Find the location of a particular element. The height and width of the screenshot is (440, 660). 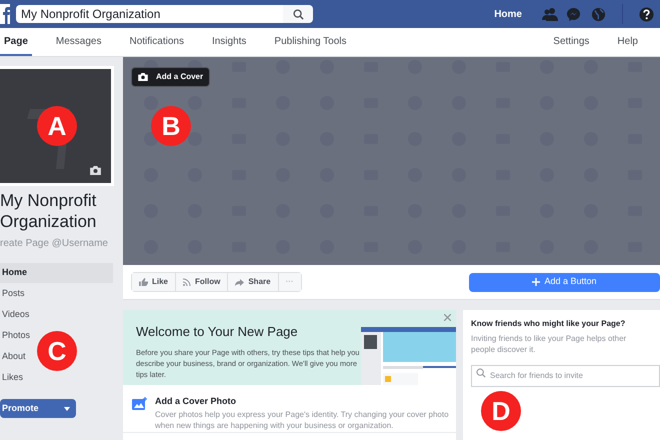

tip-text: Cover photos help you express your Page's identity. Try changing your cover photo when new things are happening with your business or organization. is located at coordinates (302, 419).